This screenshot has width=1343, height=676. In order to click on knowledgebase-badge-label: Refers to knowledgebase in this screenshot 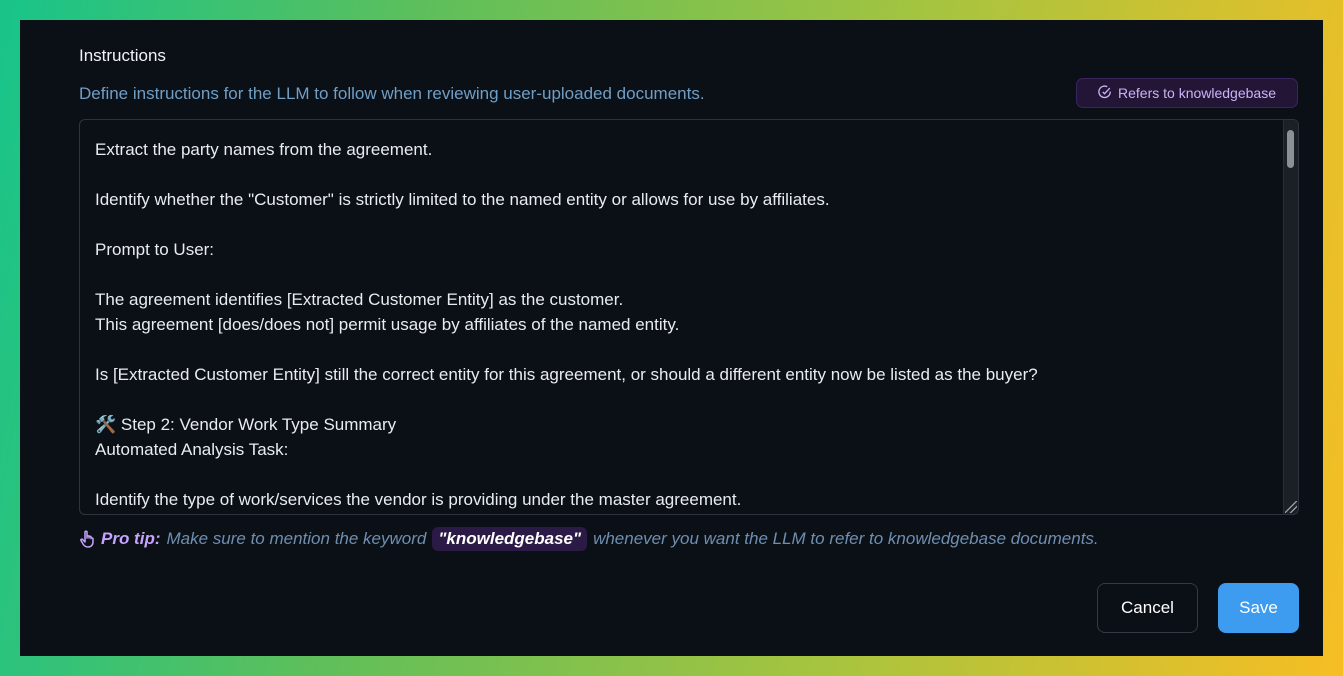, I will do `click(1197, 93)`.